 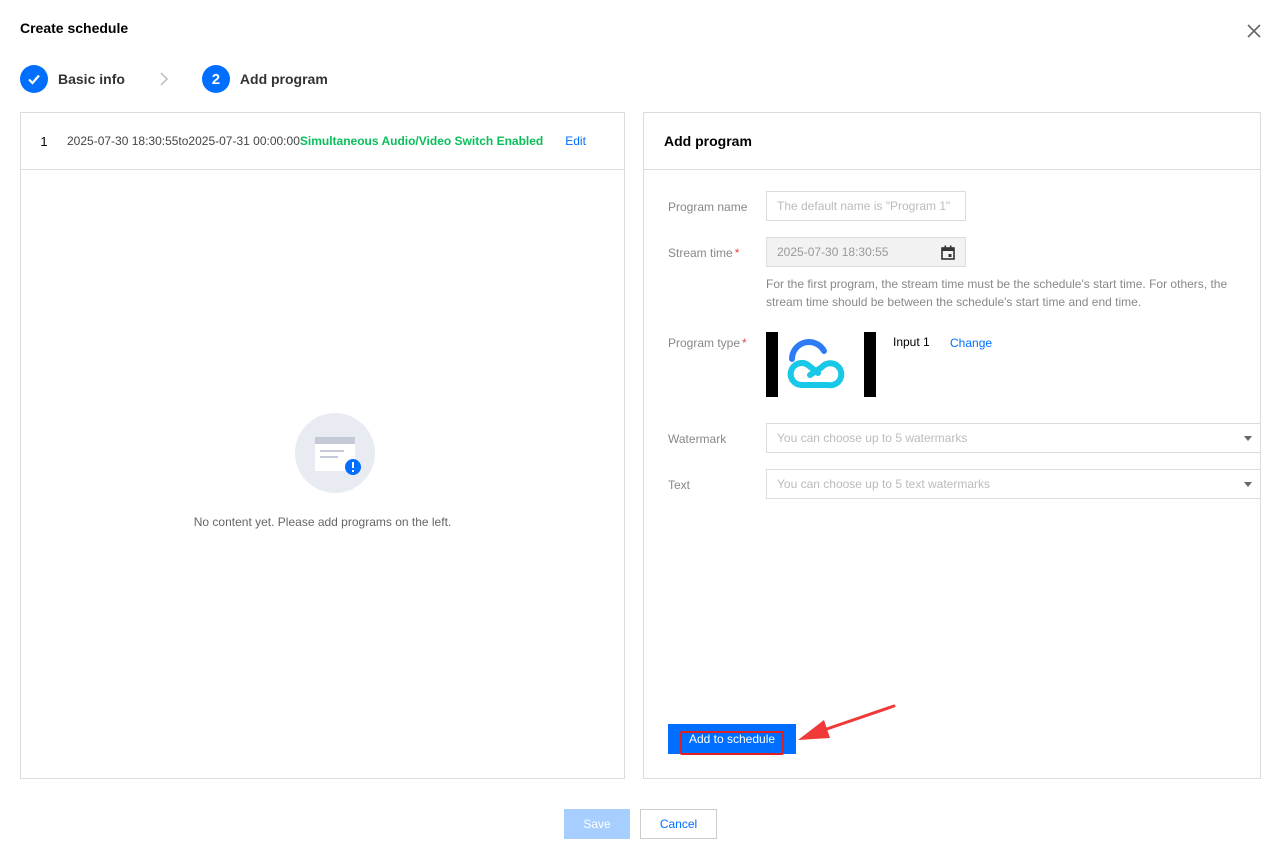 I want to click on row-status: Simultaneous Audio/Video Switch Enabled, so click(x=421, y=141).